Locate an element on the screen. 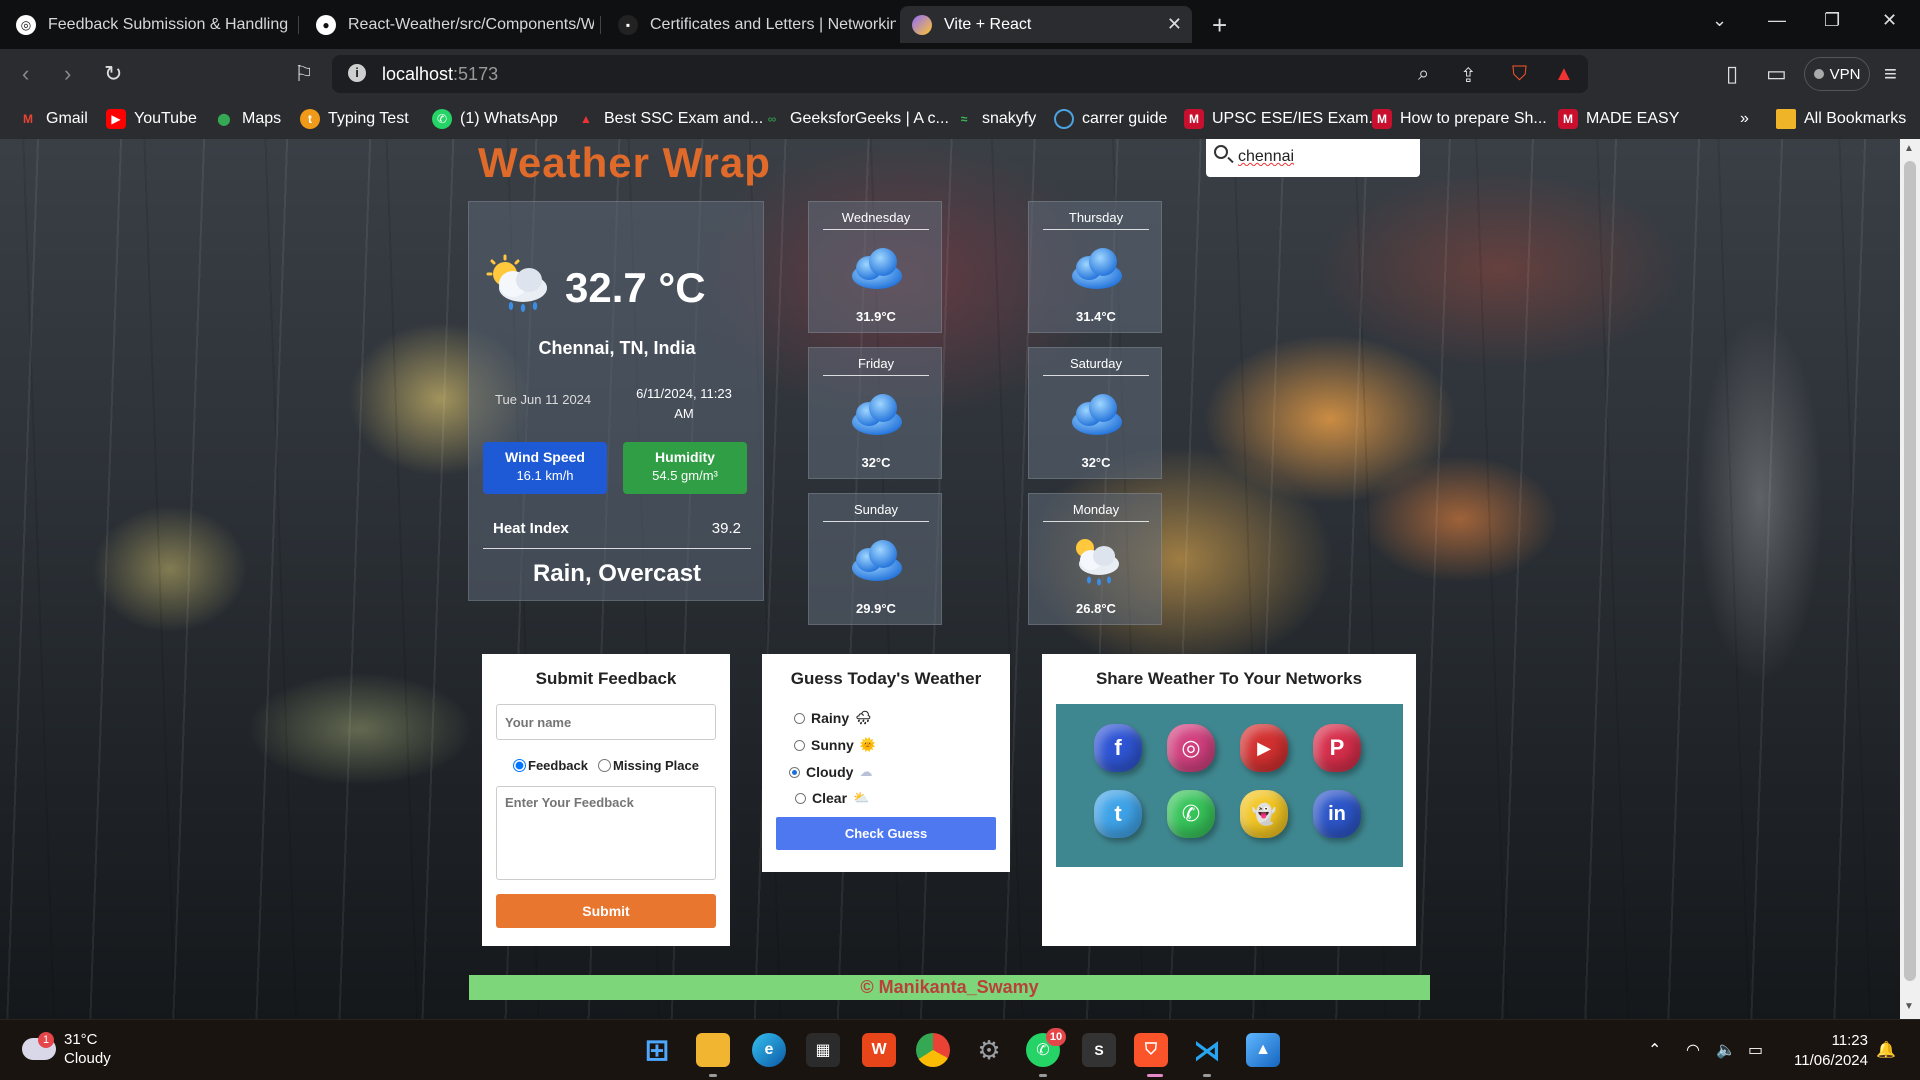 This screenshot has height=1080, width=1920. site-info-icon: i is located at coordinates (357, 73).